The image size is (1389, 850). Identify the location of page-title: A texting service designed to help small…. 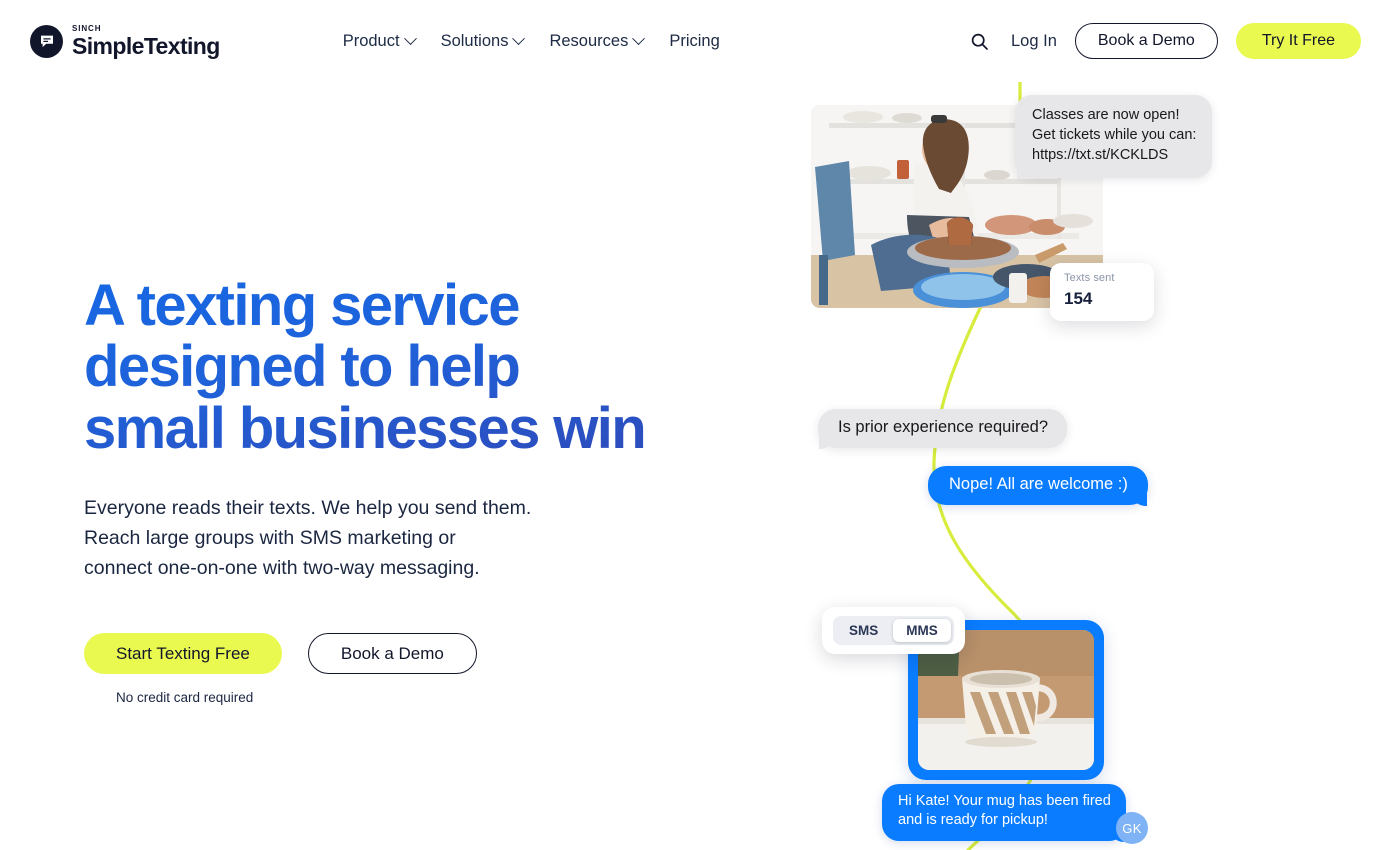
(404, 367).